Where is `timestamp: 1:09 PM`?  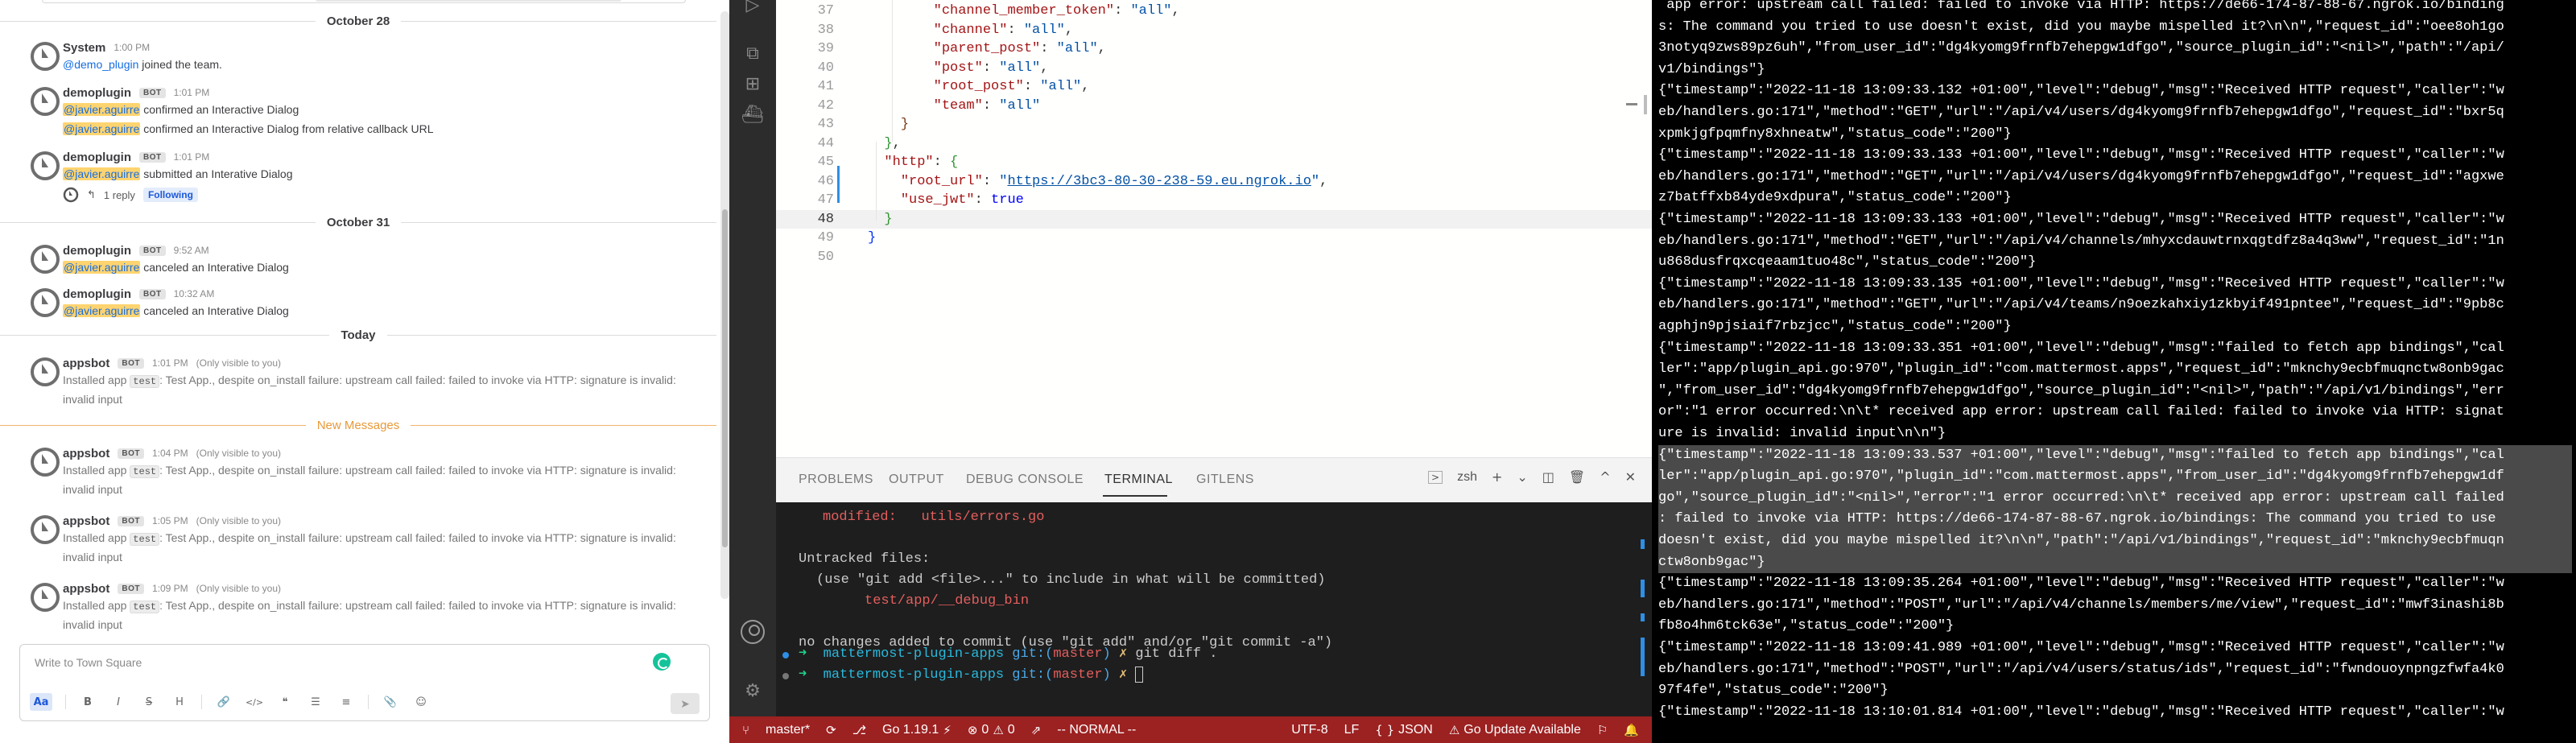 timestamp: 1:09 PM is located at coordinates (170, 589).